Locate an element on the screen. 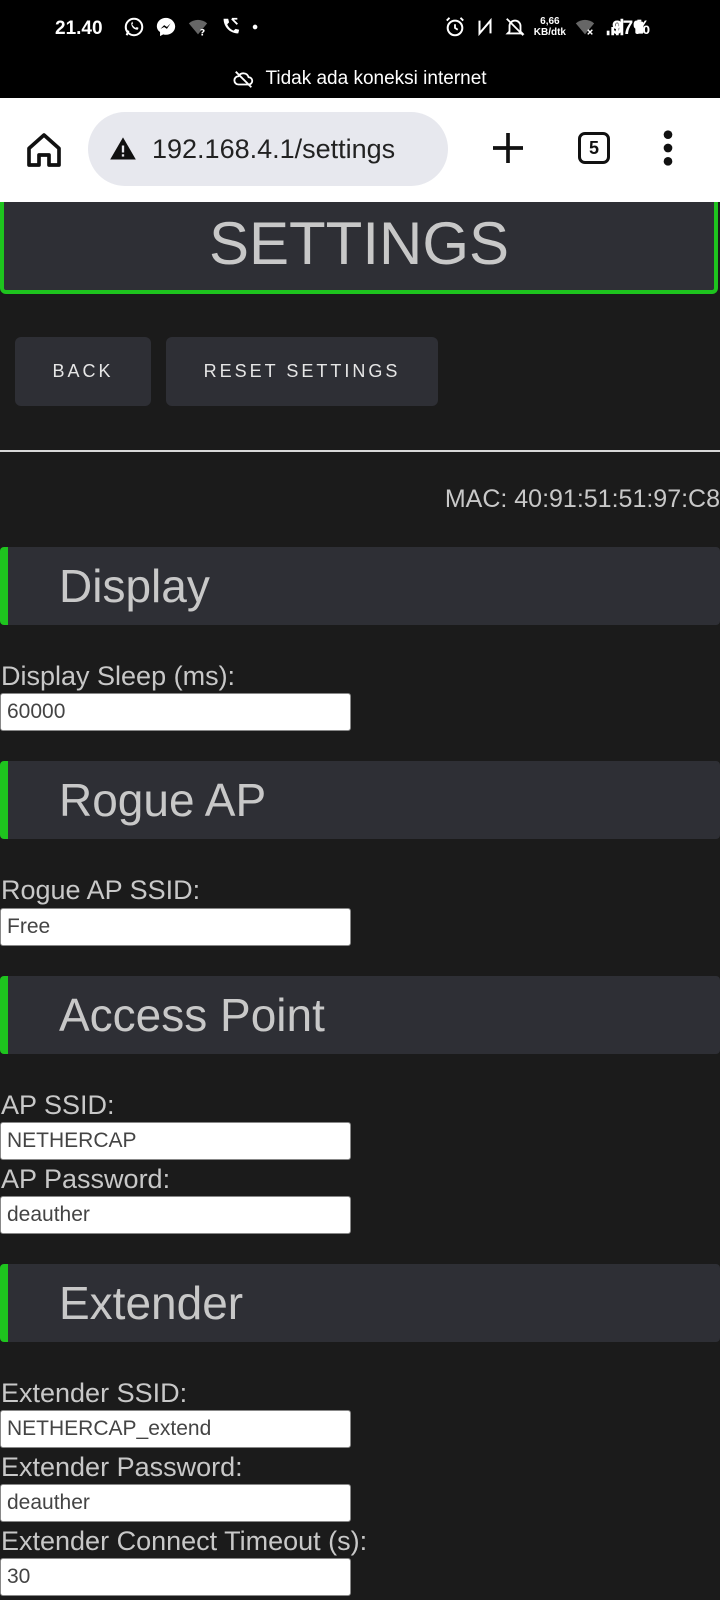 The width and height of the screenshot is (720, 1600). new-tab-icon is located at coordinates (508, 148).